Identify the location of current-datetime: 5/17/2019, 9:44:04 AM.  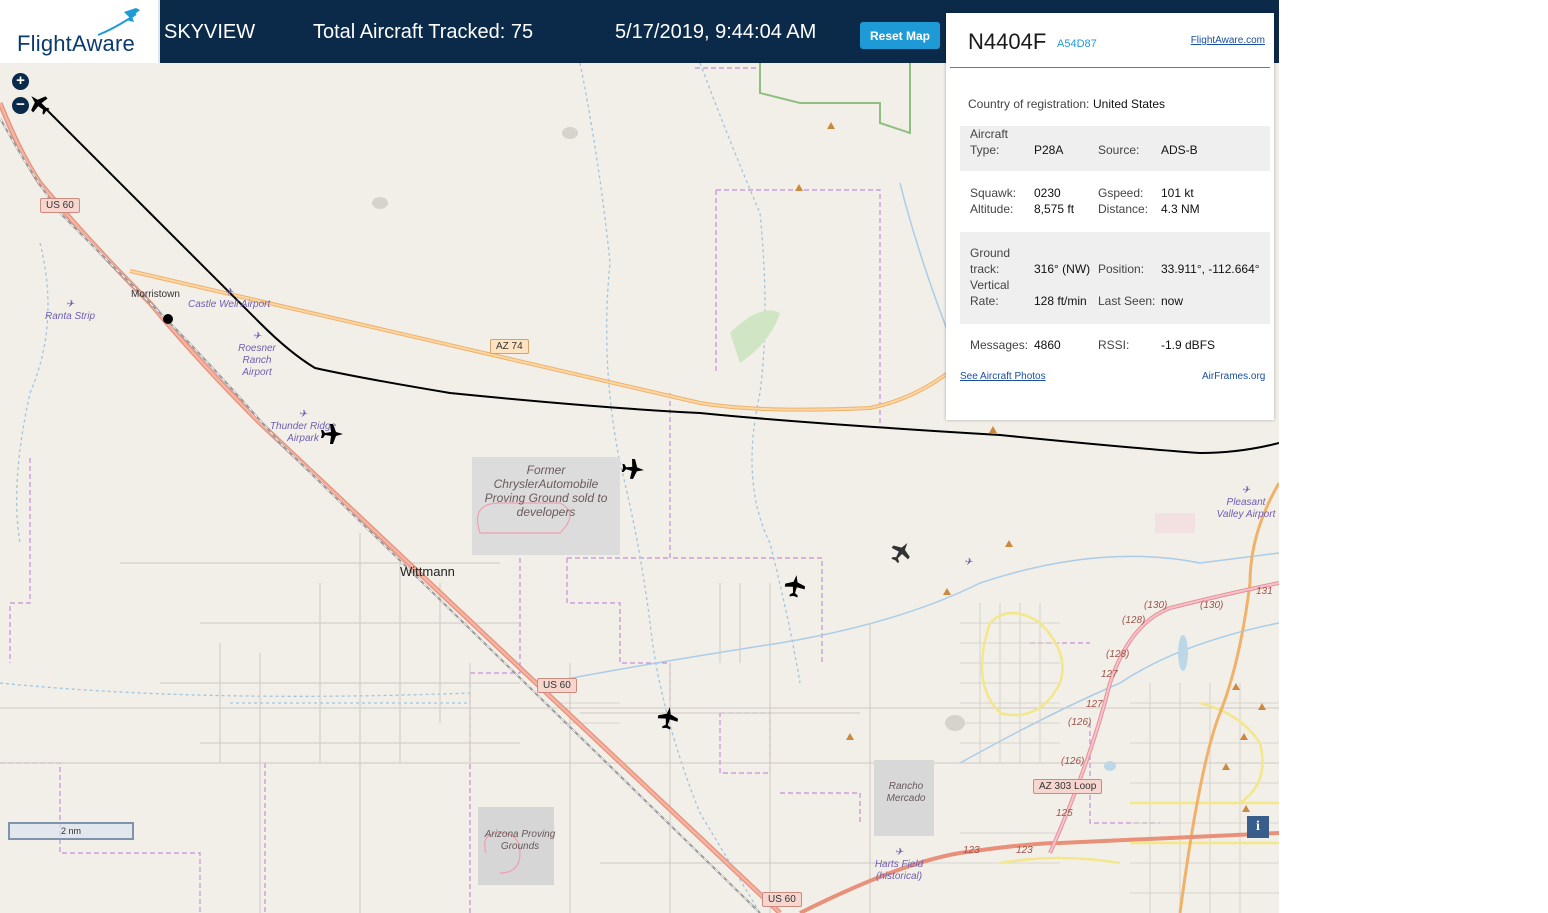
(716, 32).